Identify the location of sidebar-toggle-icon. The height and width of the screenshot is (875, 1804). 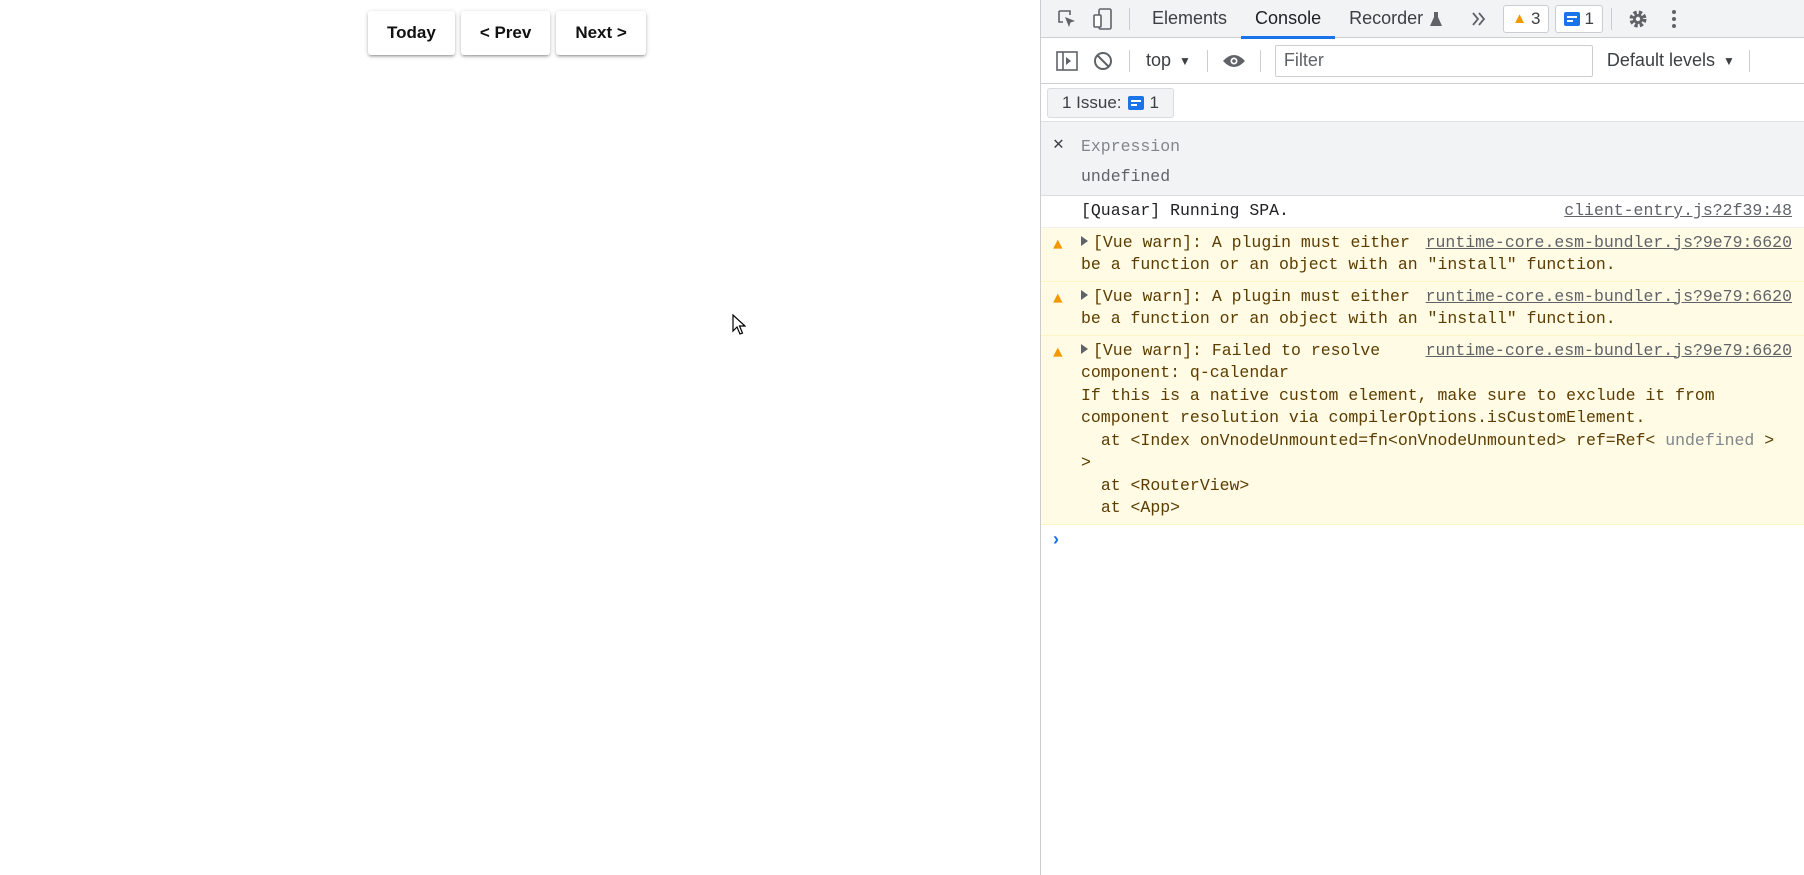
(1067, 61).